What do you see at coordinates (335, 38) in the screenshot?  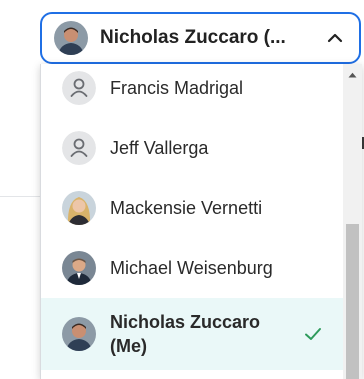 I see `chevron-up-icon` at bounding box center [335, 38].